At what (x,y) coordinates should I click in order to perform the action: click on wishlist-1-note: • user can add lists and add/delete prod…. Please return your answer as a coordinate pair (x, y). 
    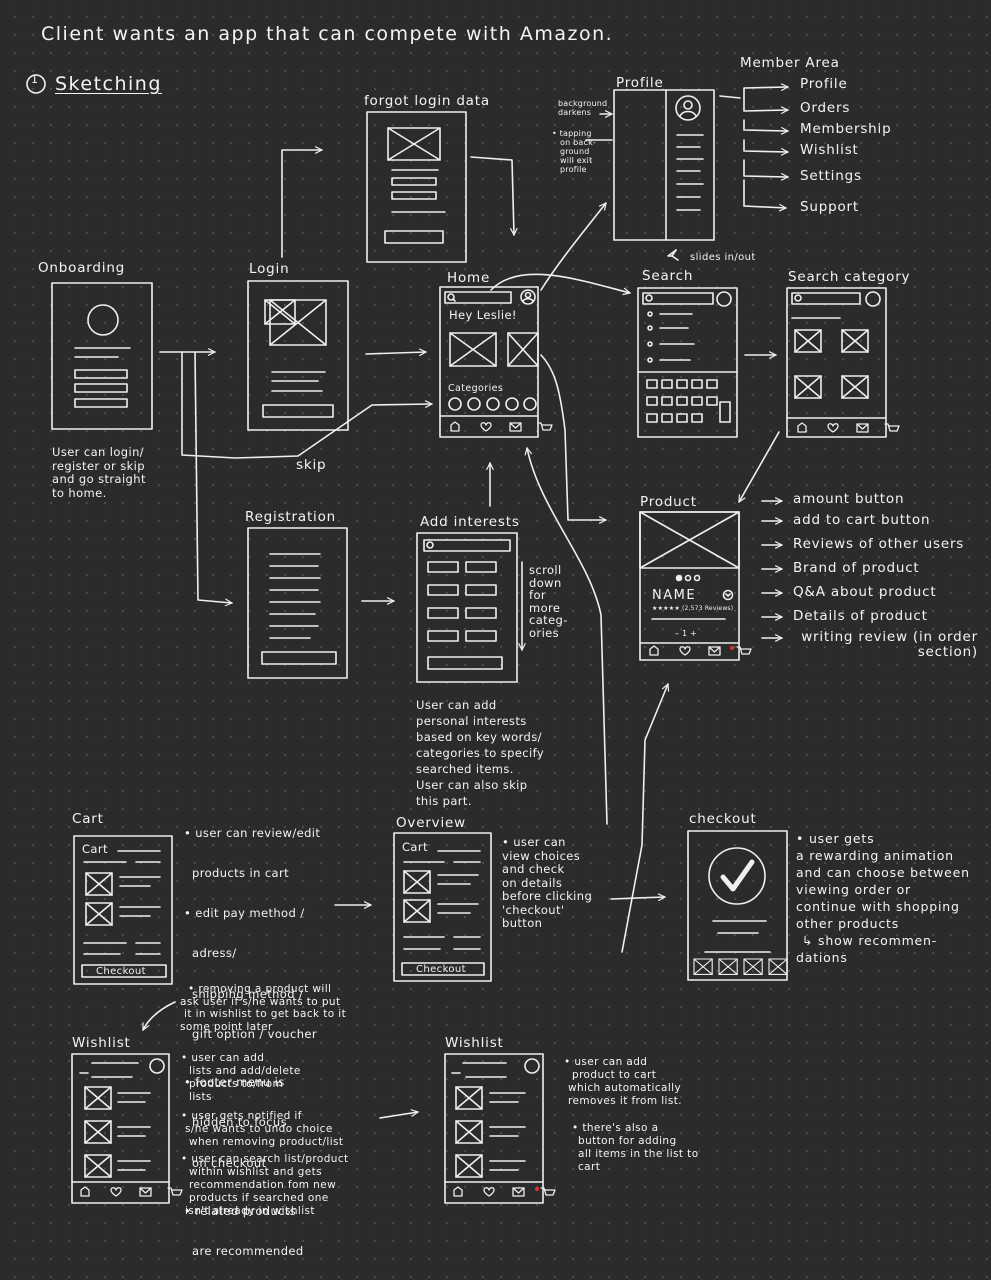
    Looking at the image, I should click on (265, 1134).